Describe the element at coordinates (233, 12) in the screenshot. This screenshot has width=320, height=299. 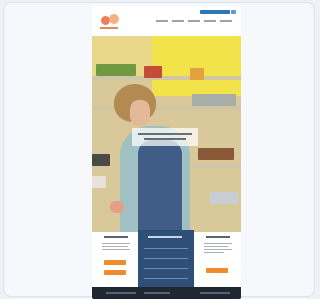
I see `header-secondary-button` at that location.